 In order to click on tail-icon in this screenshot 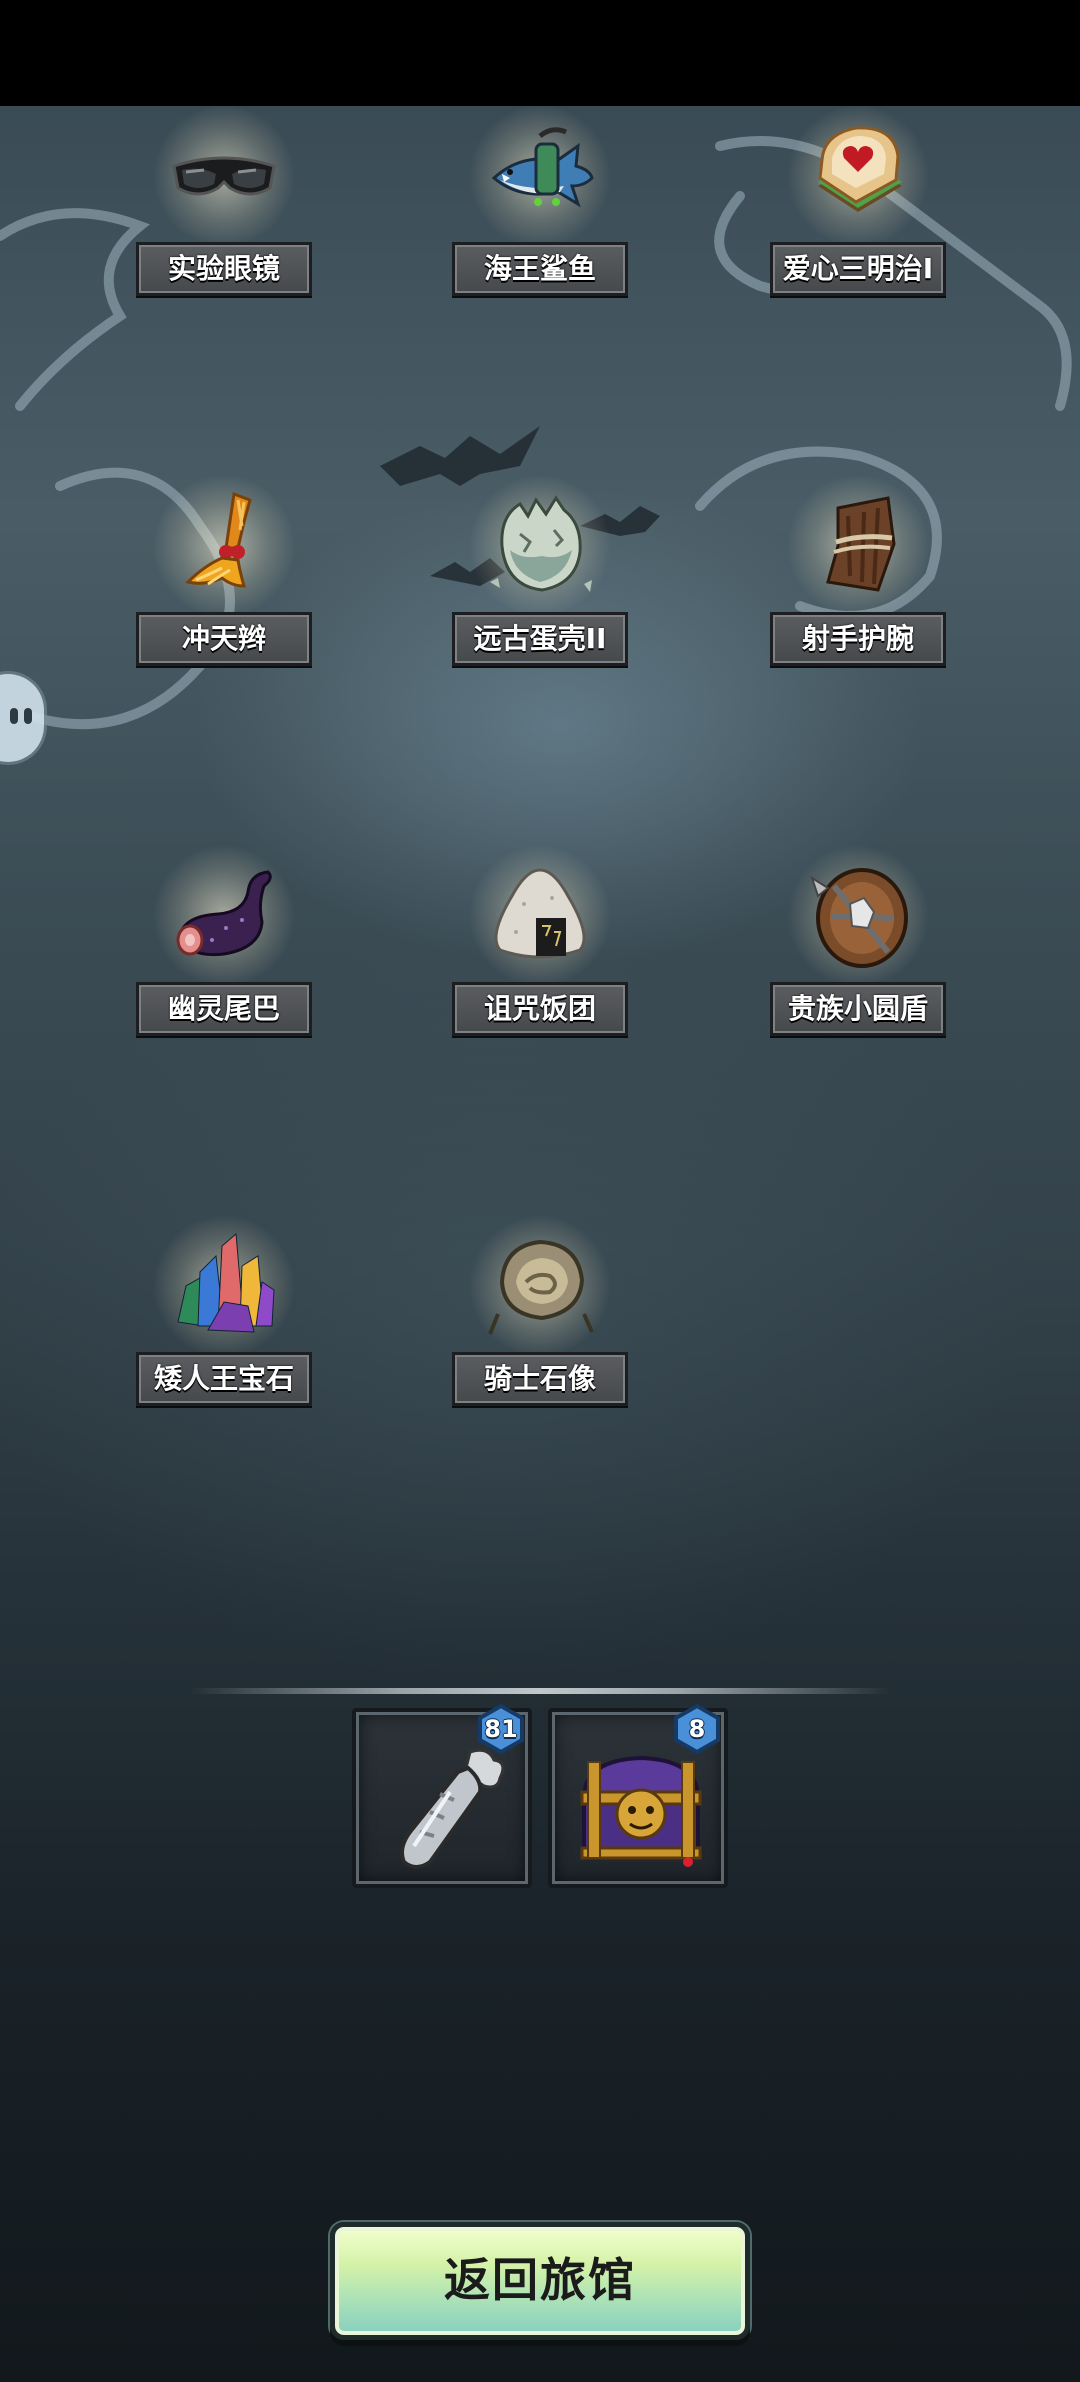, I will do `click(224, 913)`.